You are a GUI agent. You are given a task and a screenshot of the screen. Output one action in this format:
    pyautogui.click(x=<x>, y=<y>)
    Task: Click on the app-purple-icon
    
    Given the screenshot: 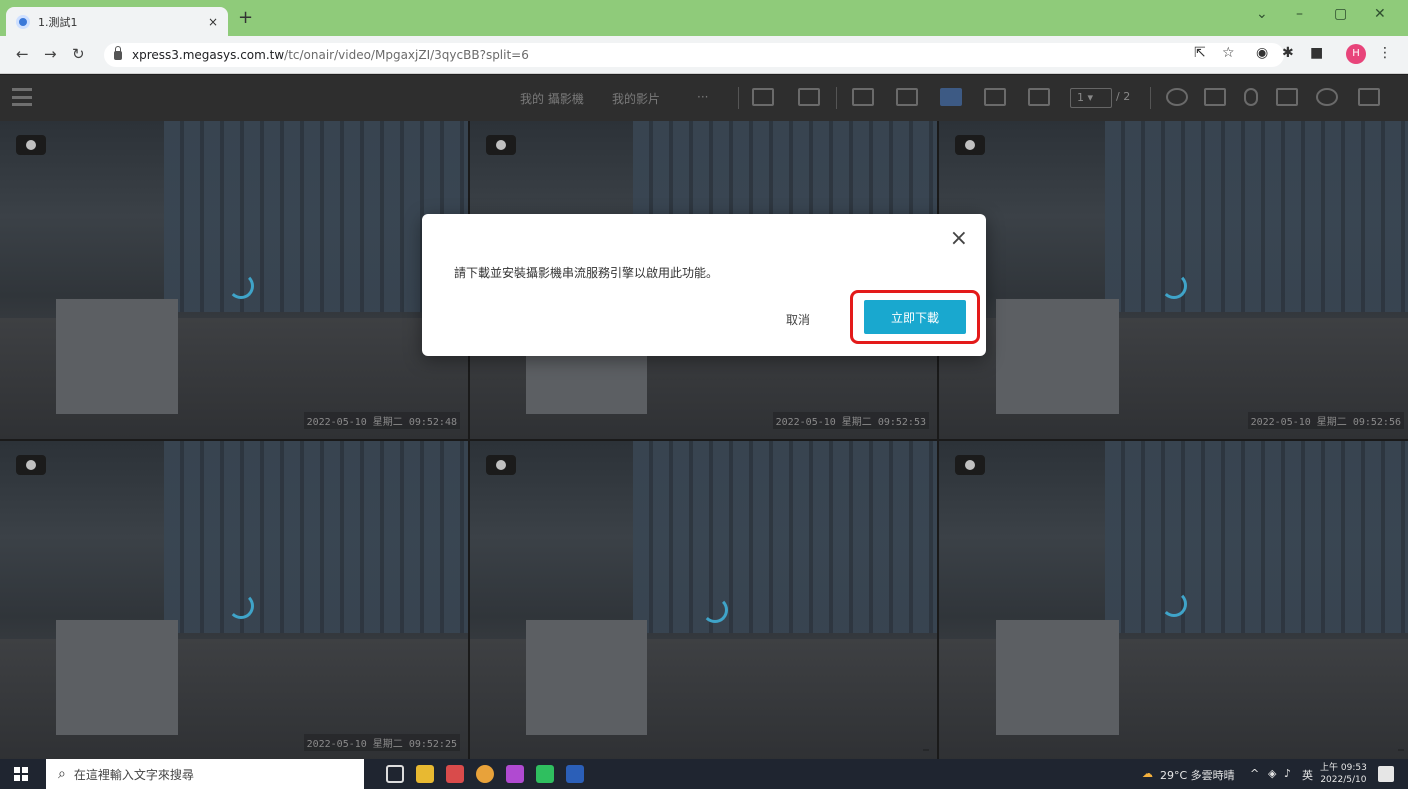 What is the action you would take?
    pyautogui.click(x=515, y=774)
    